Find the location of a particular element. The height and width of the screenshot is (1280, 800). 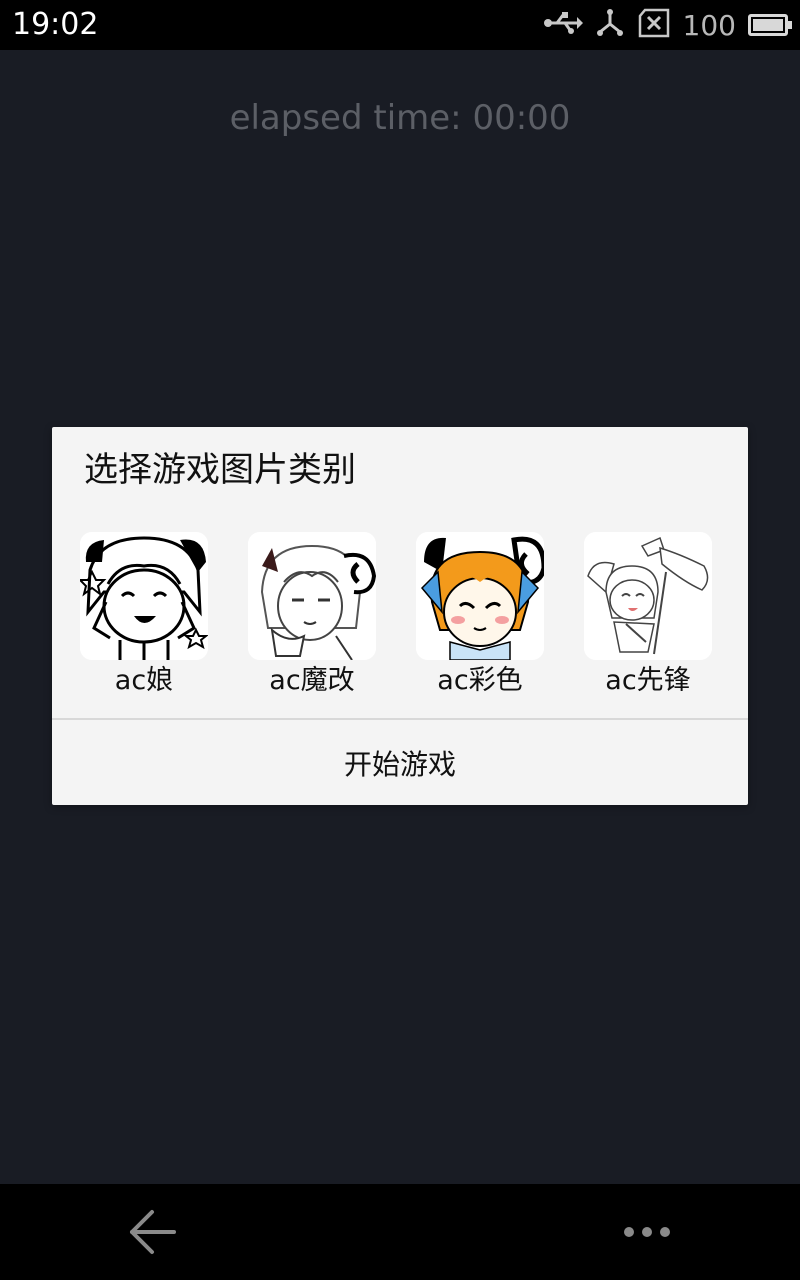

category-label: ac娘 is located at coordinates (144, 680).